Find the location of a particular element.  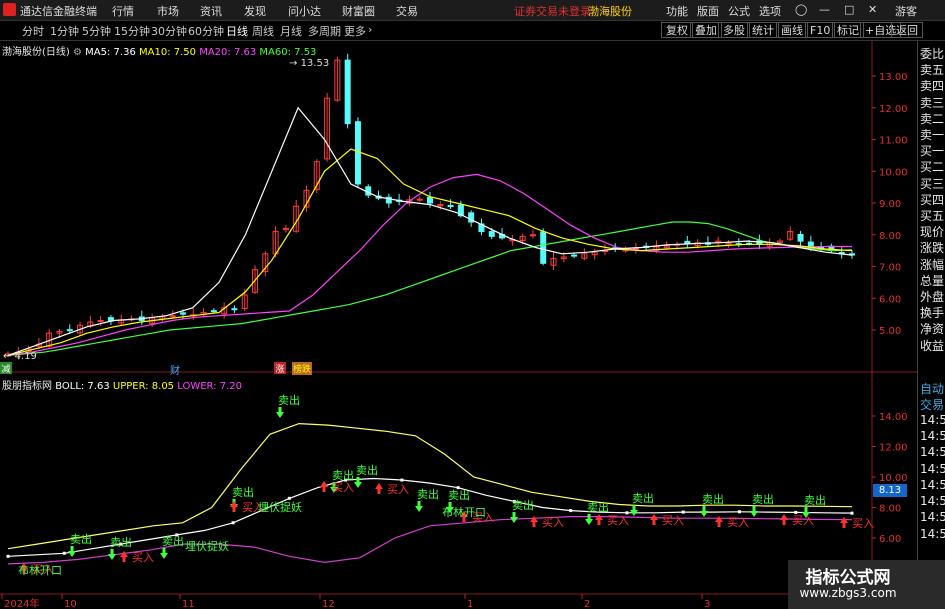

menu-market: 市场 is located at coordinates (168, 11).